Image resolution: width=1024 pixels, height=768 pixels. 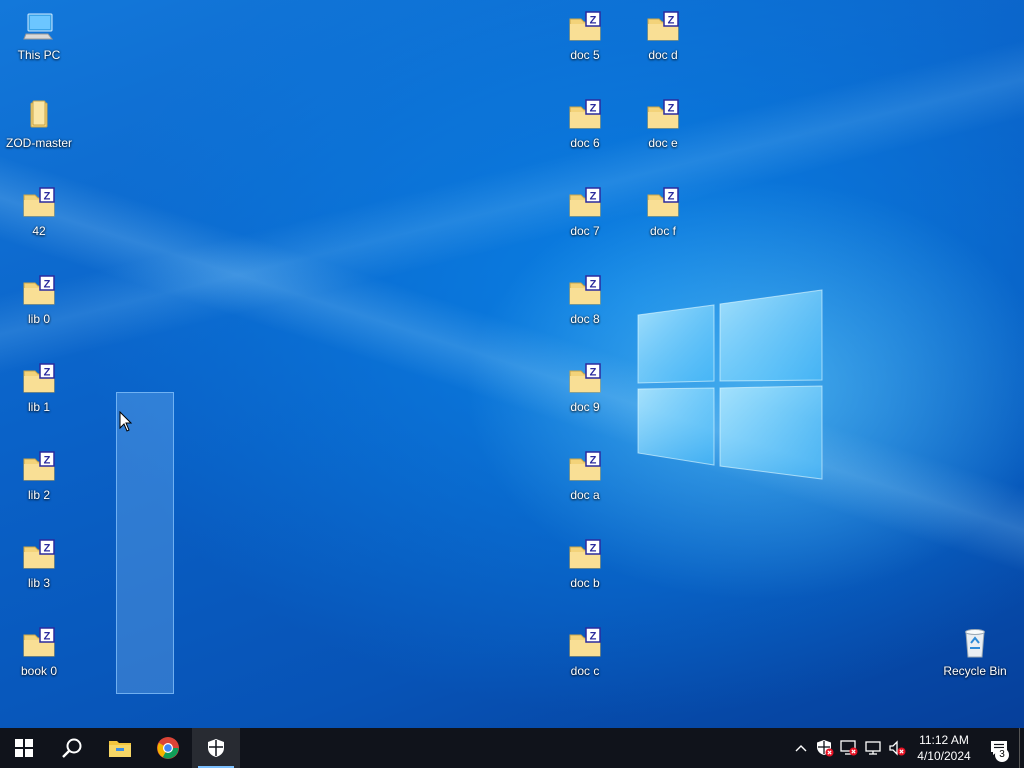 I want to click on show-hidden-icons-button, so click(x=801, y=748).